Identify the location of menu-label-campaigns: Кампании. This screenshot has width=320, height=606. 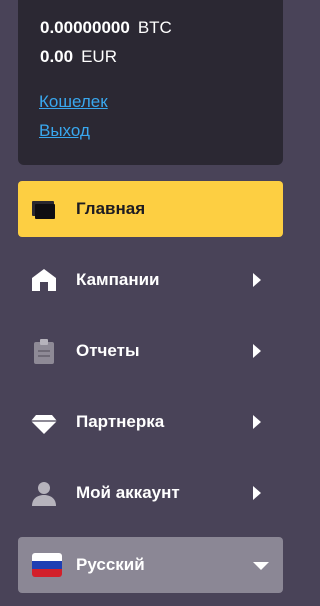
(118, 279).